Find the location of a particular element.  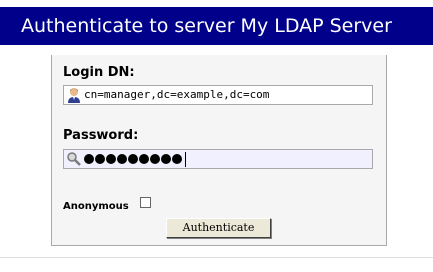

text-caret is located at coordinates (185, 159).